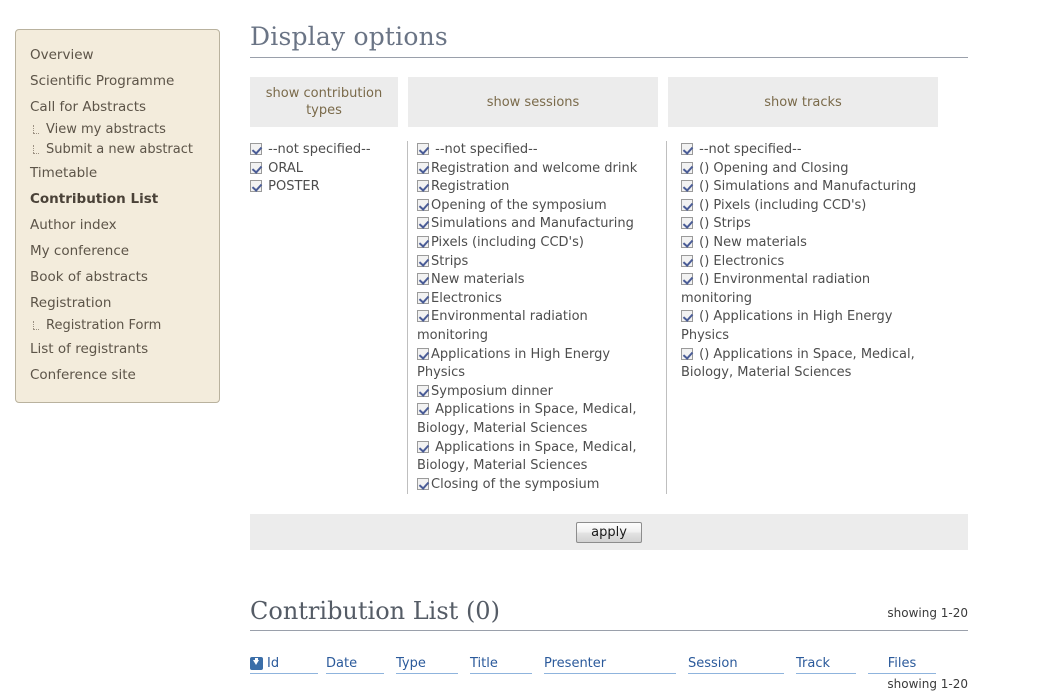 The image size is (1046, 692). Describe the element at coordinates (117, 277) in the screenshot. I see `sidebar-item-book-of-abstracts: Book of abstracts` at that location.